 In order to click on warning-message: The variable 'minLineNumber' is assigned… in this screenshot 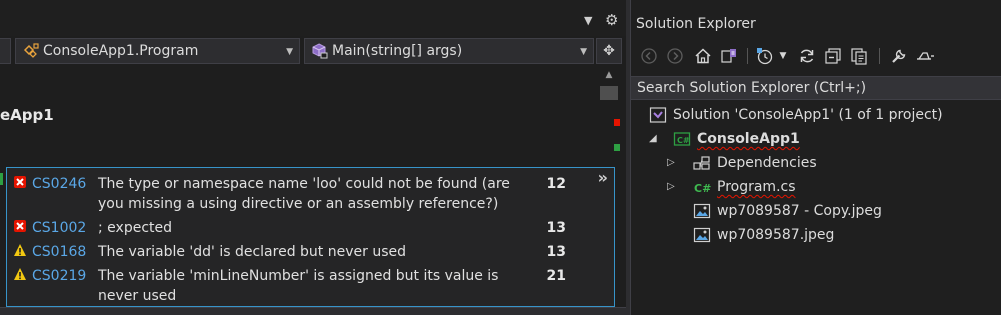, I will do `click(298, 286)`.